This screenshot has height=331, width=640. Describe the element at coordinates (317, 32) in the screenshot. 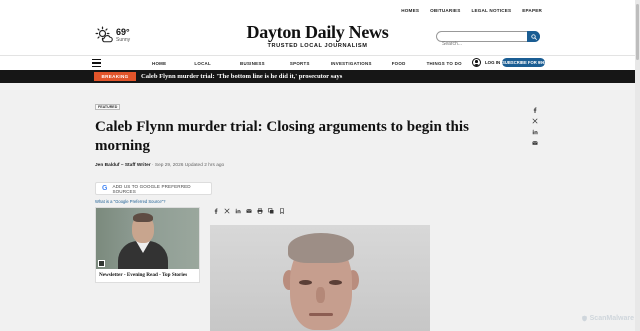

I see `site-name: Dayton Daily News` at that location.